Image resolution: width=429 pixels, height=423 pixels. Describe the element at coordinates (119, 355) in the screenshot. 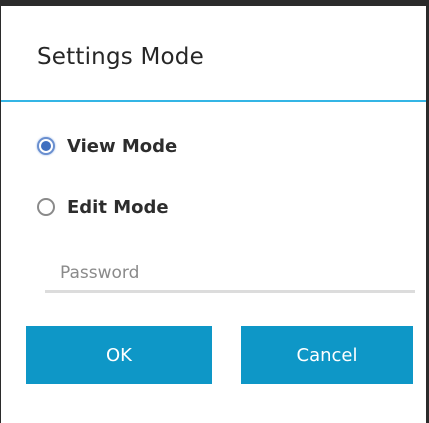

I see `ok-button: OK` at that location.